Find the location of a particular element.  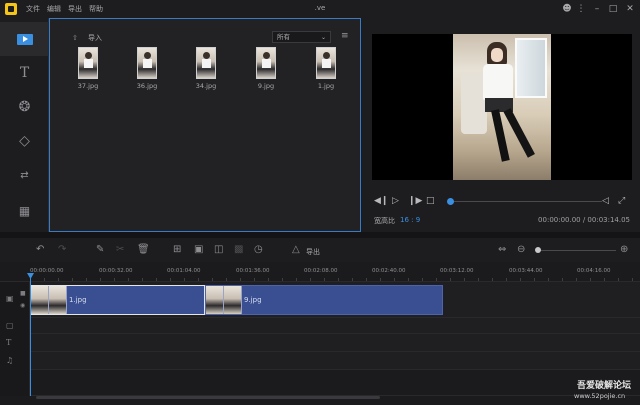

next-frame-icon: ❙▶ is located at coordinates (415, 201).